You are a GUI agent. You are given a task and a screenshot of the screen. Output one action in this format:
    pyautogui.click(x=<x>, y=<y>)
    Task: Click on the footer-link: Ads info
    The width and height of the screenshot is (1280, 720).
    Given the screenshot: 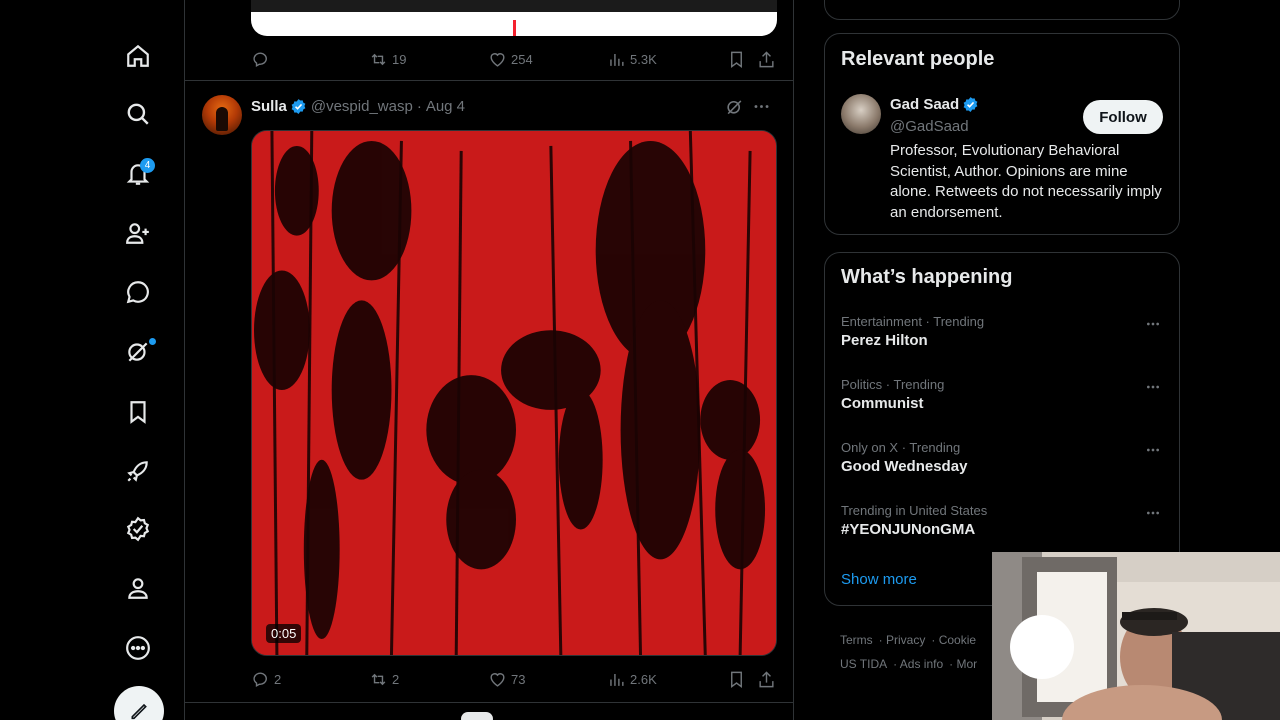 What is the action you would take?
    pyautogui.click(x=921, y=664)
    